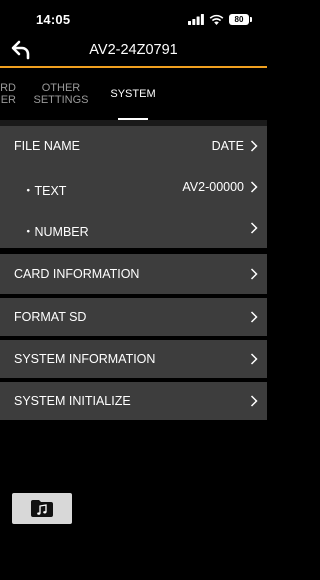 The image size is (320, 580). What do you see at coordinates (227, 146) in the screenshot?
I see `file-name-value: DATE` at bounding box center [227, 146].